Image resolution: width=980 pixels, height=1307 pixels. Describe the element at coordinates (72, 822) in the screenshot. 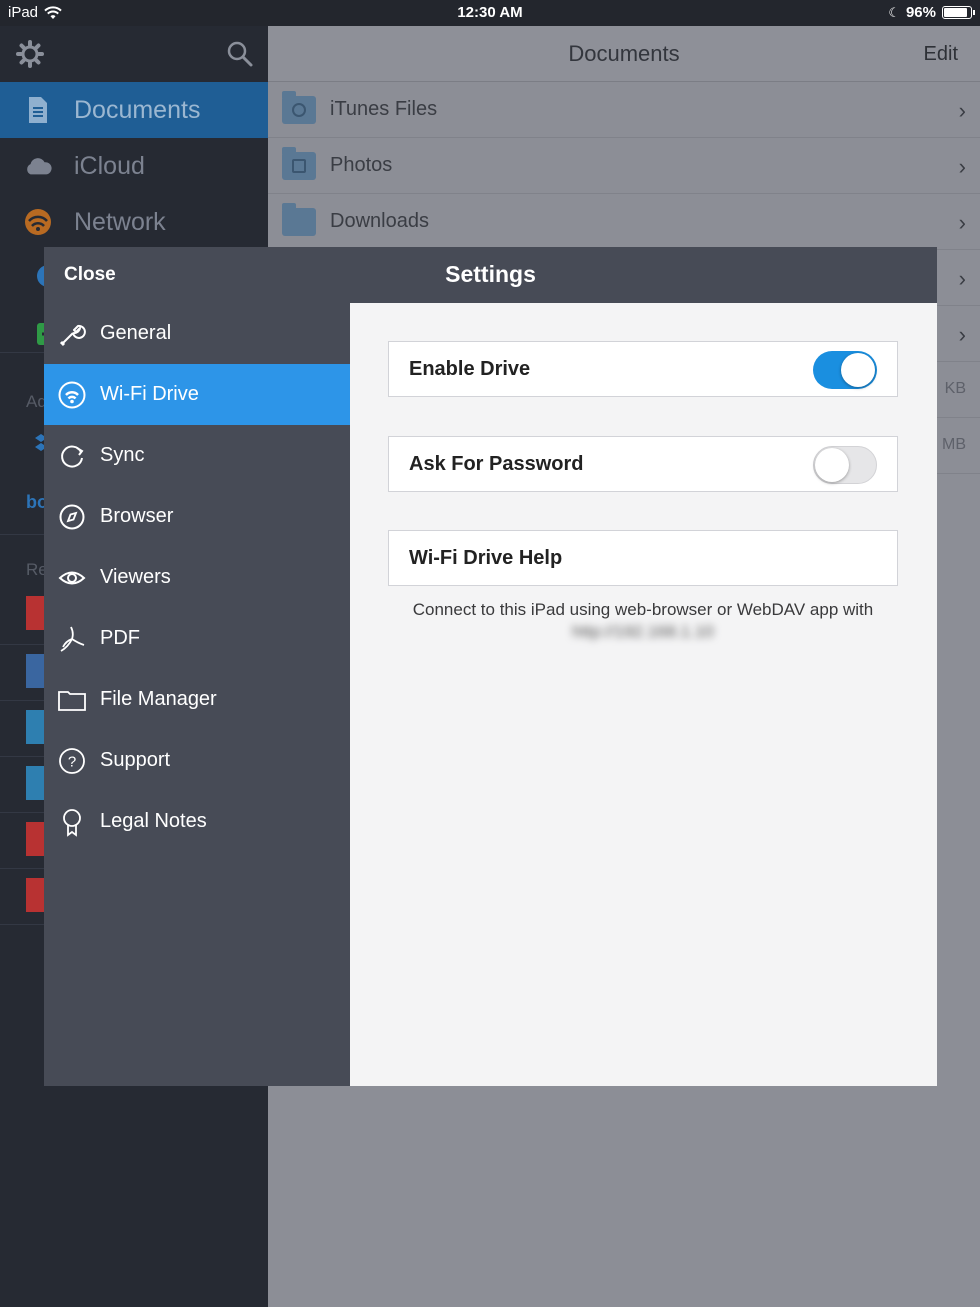

I see `ribbon-icon` at that location.